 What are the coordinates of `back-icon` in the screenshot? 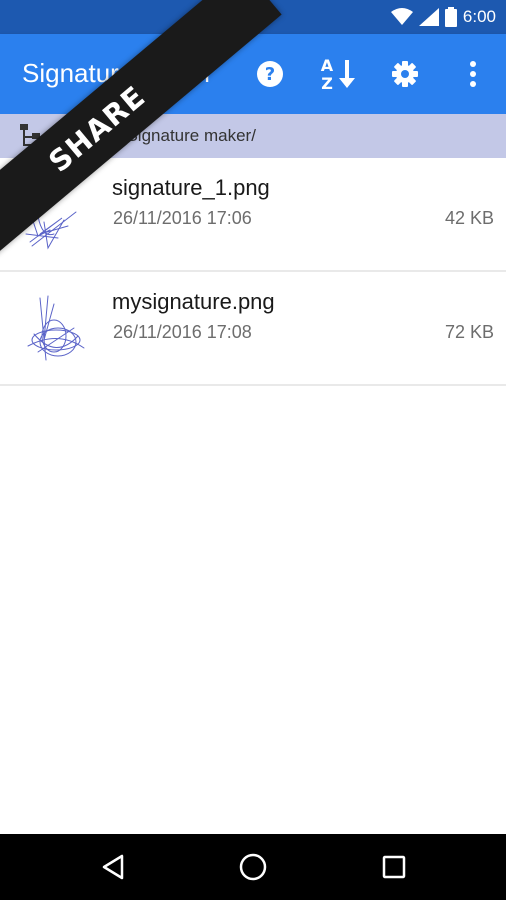 It's located at (113, 867).